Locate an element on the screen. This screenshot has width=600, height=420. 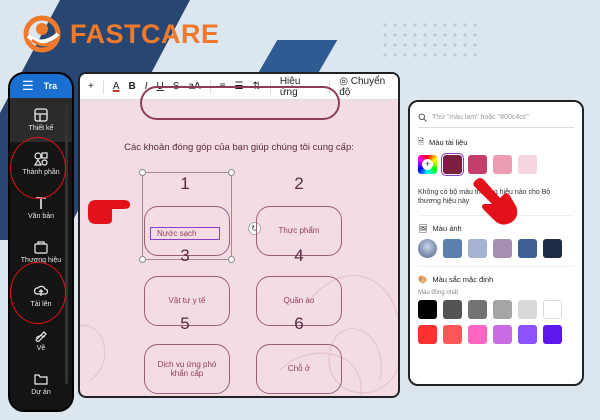
image-icon: 🖼 is located at coordinates (423, 228).